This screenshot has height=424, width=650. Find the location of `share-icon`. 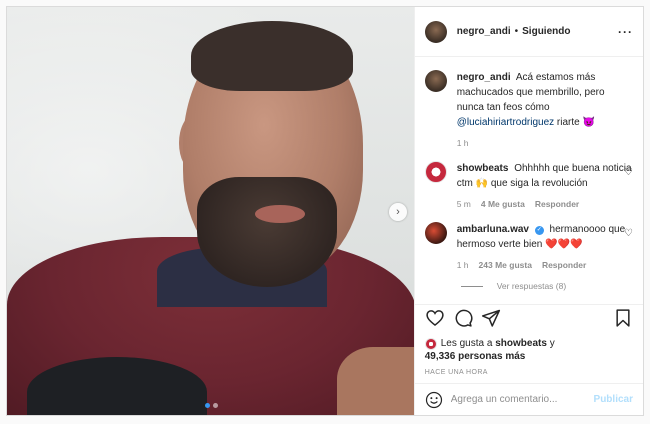

share-icon is located at coordinates (491, 318).